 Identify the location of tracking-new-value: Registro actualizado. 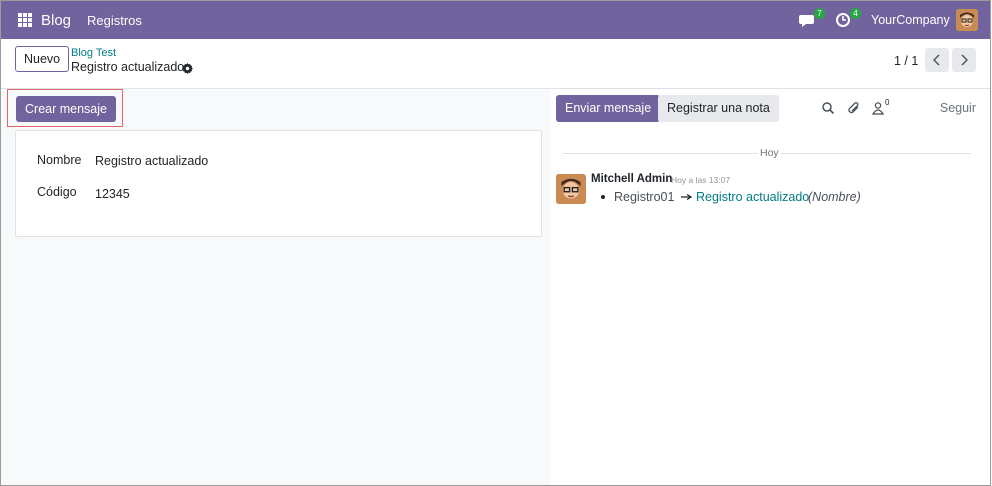
(753, 197).